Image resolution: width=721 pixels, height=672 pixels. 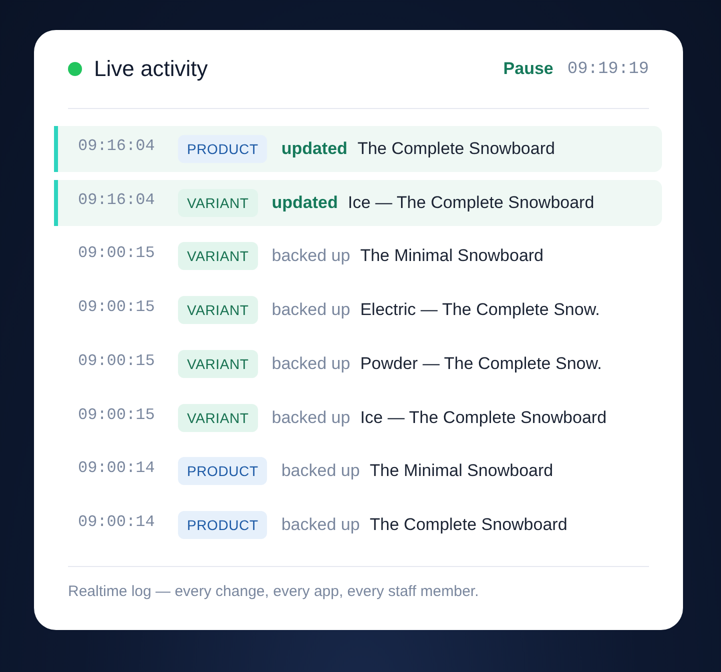 I want to click on event-target: Electric — The Complete Snow., so click(x=480, y=310).